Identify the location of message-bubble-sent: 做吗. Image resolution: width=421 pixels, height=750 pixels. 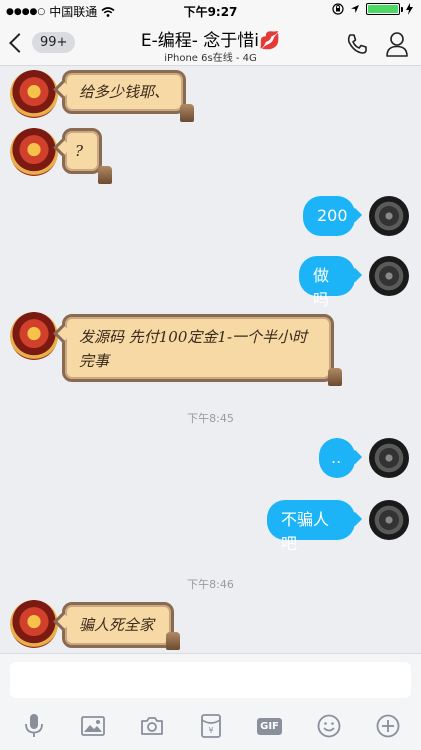
(327, 282).